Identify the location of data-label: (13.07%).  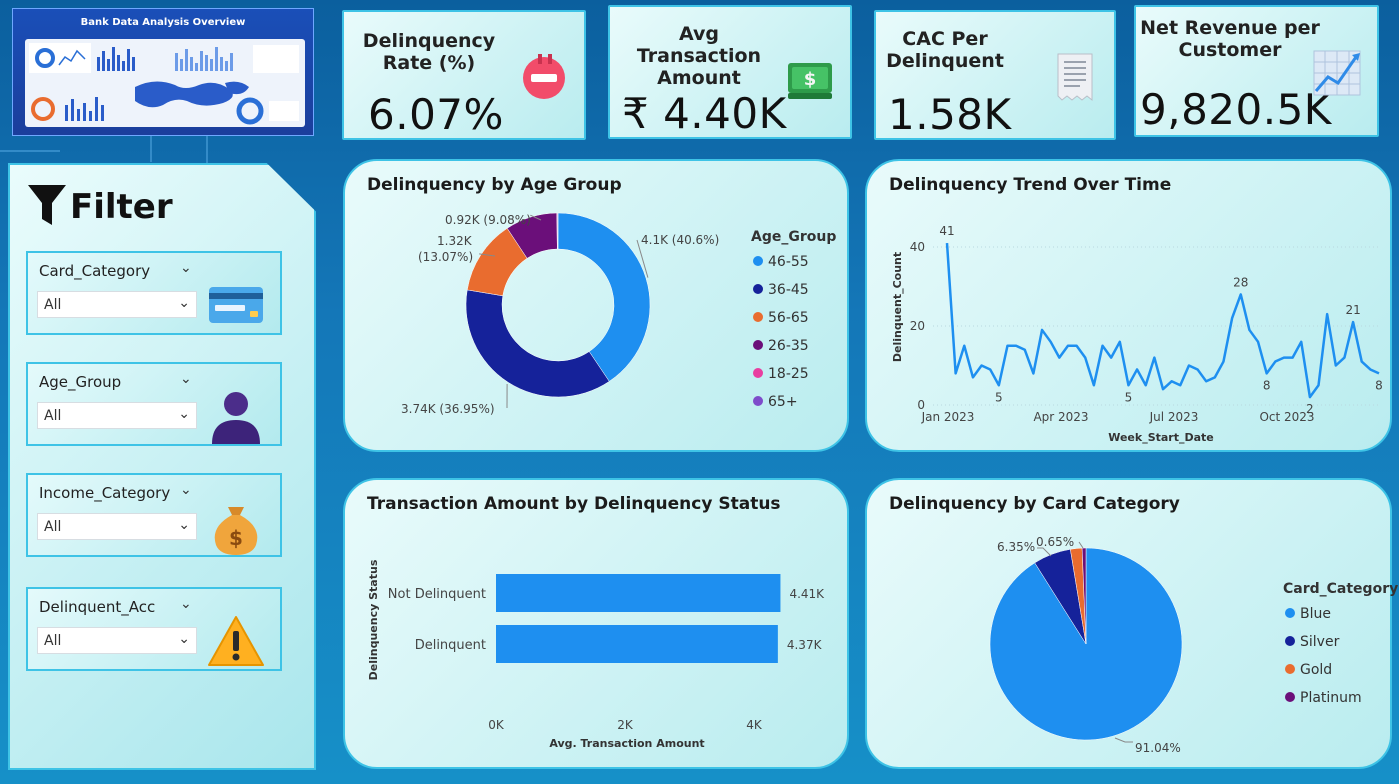
(445, 257).